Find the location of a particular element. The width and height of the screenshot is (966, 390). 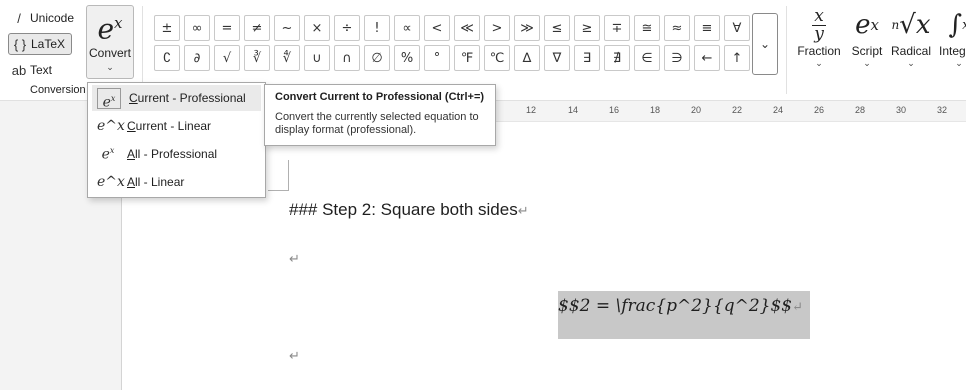

menu-item-current-linear: e^x Current - Linear is located at coordinates (176, 126).